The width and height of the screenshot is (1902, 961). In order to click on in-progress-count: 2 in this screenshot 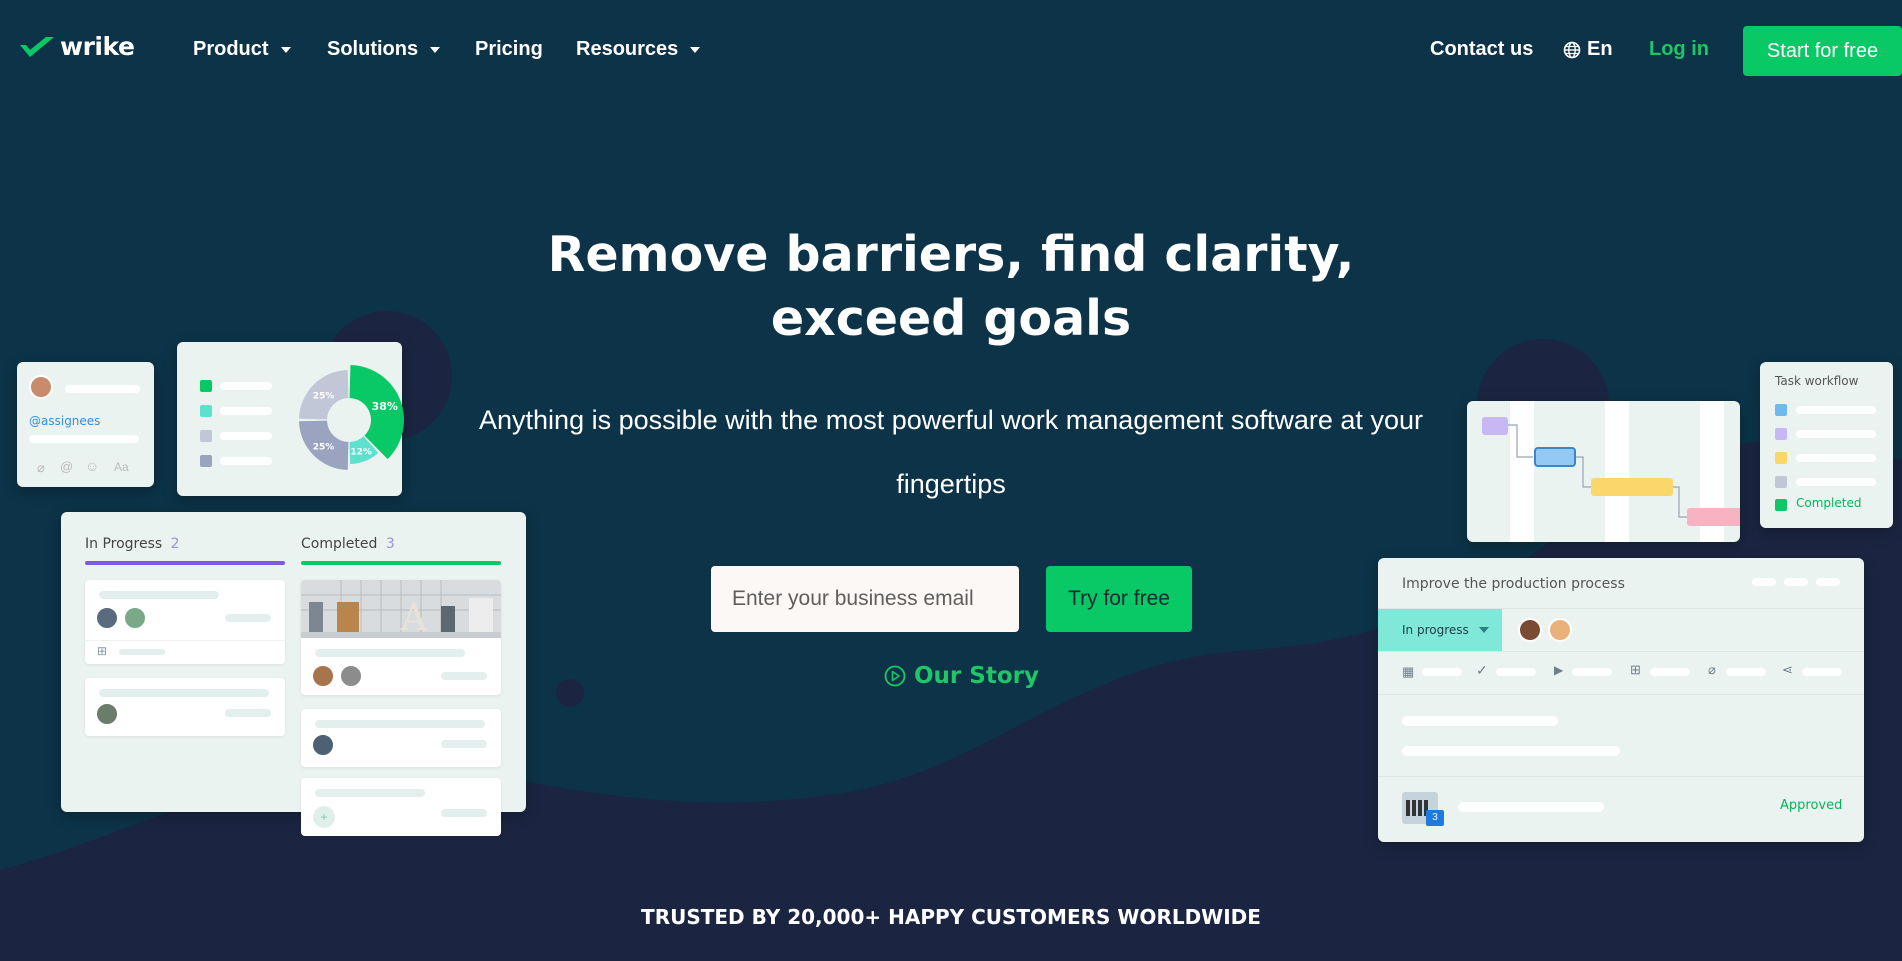, I will do `click(175, 544)`.